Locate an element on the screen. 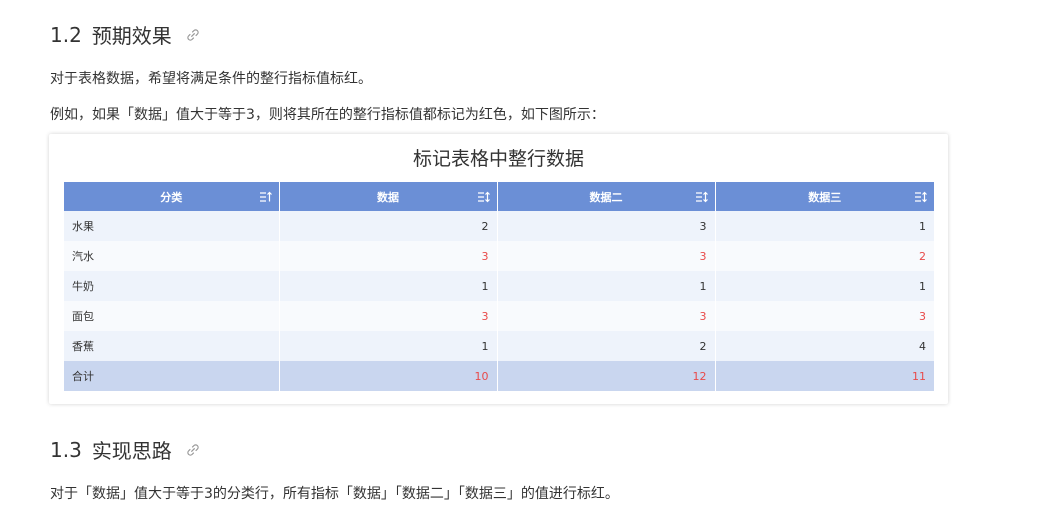  table-row: 水果 2 3 1 is located at coordinates (499, 226).